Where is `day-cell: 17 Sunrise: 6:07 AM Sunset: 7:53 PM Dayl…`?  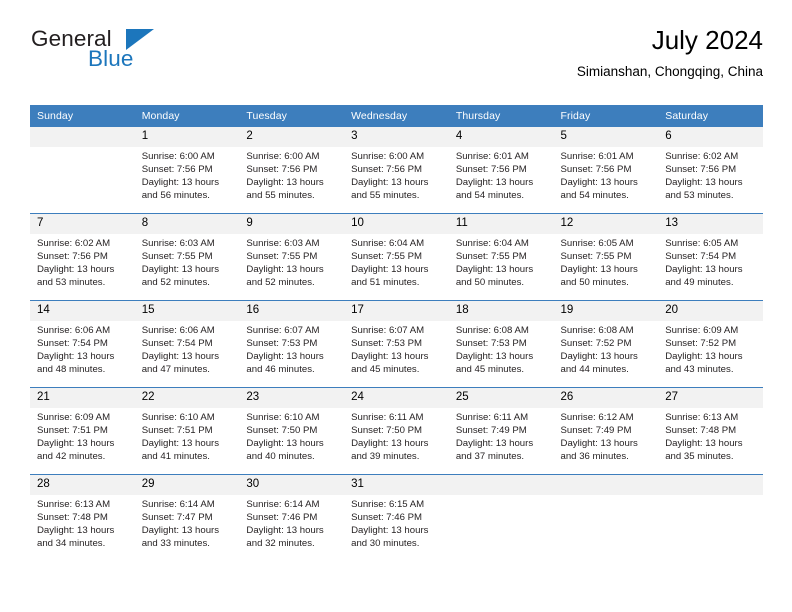
day-cell: 17 Sunrise: 6:07 AM Sunset: 7:53 PM Dayl… is located at coordinates (396, 344).